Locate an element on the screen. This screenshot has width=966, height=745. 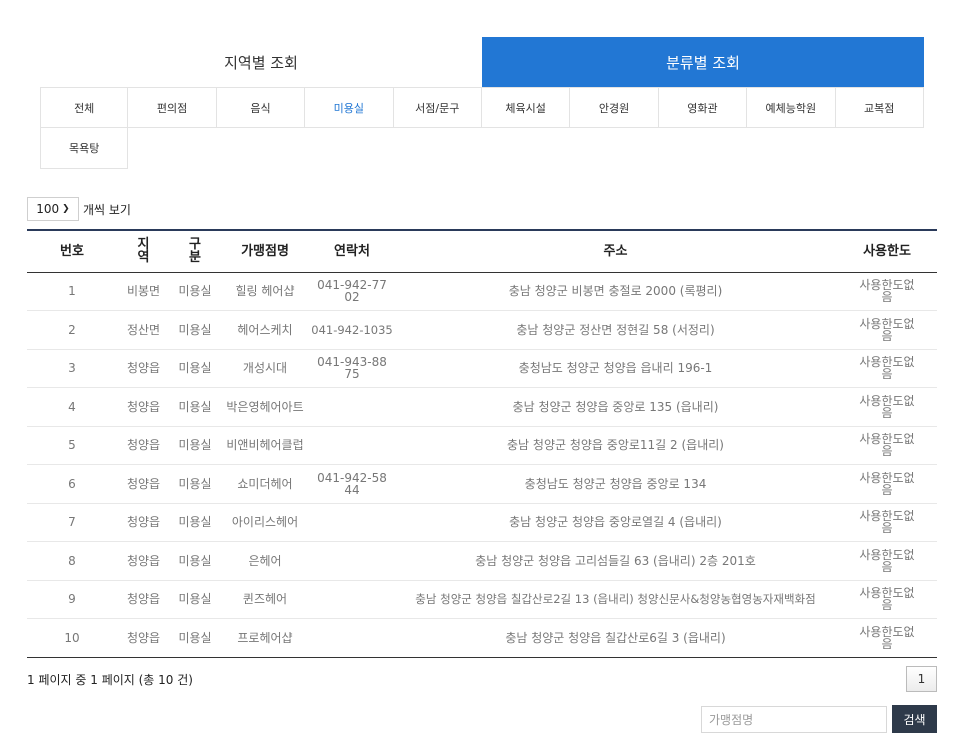
cell-phone: 041-942-5844 is located at coordinates (352, 484).